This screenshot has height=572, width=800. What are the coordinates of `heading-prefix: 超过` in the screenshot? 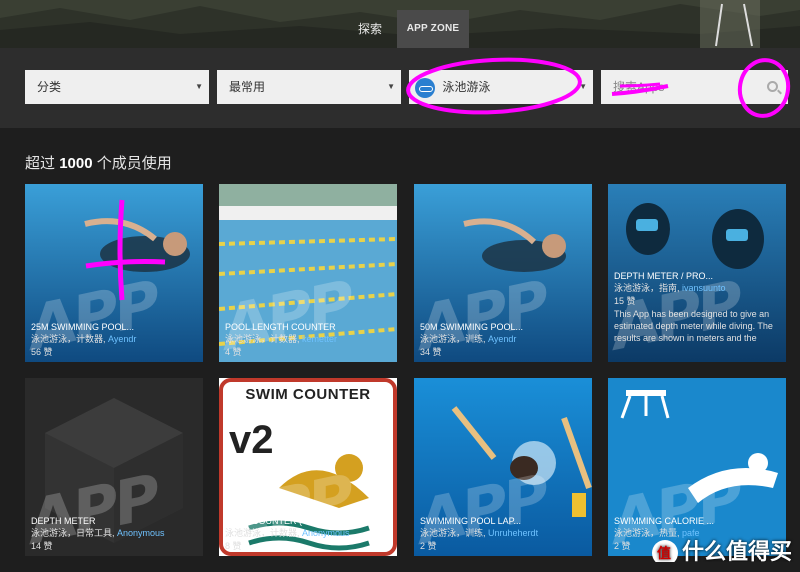 It's located at (40, 163).